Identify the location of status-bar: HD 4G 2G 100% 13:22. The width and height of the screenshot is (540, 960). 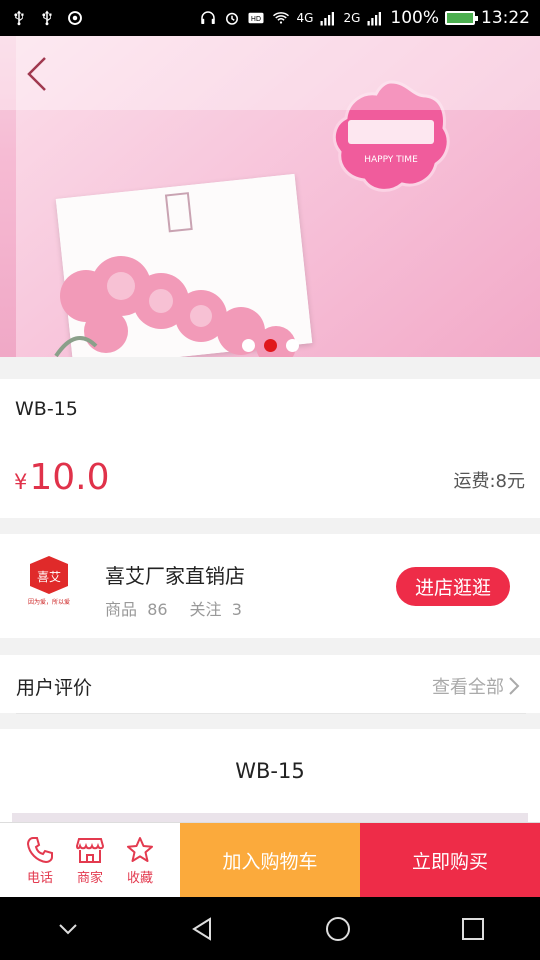
(270, 18).